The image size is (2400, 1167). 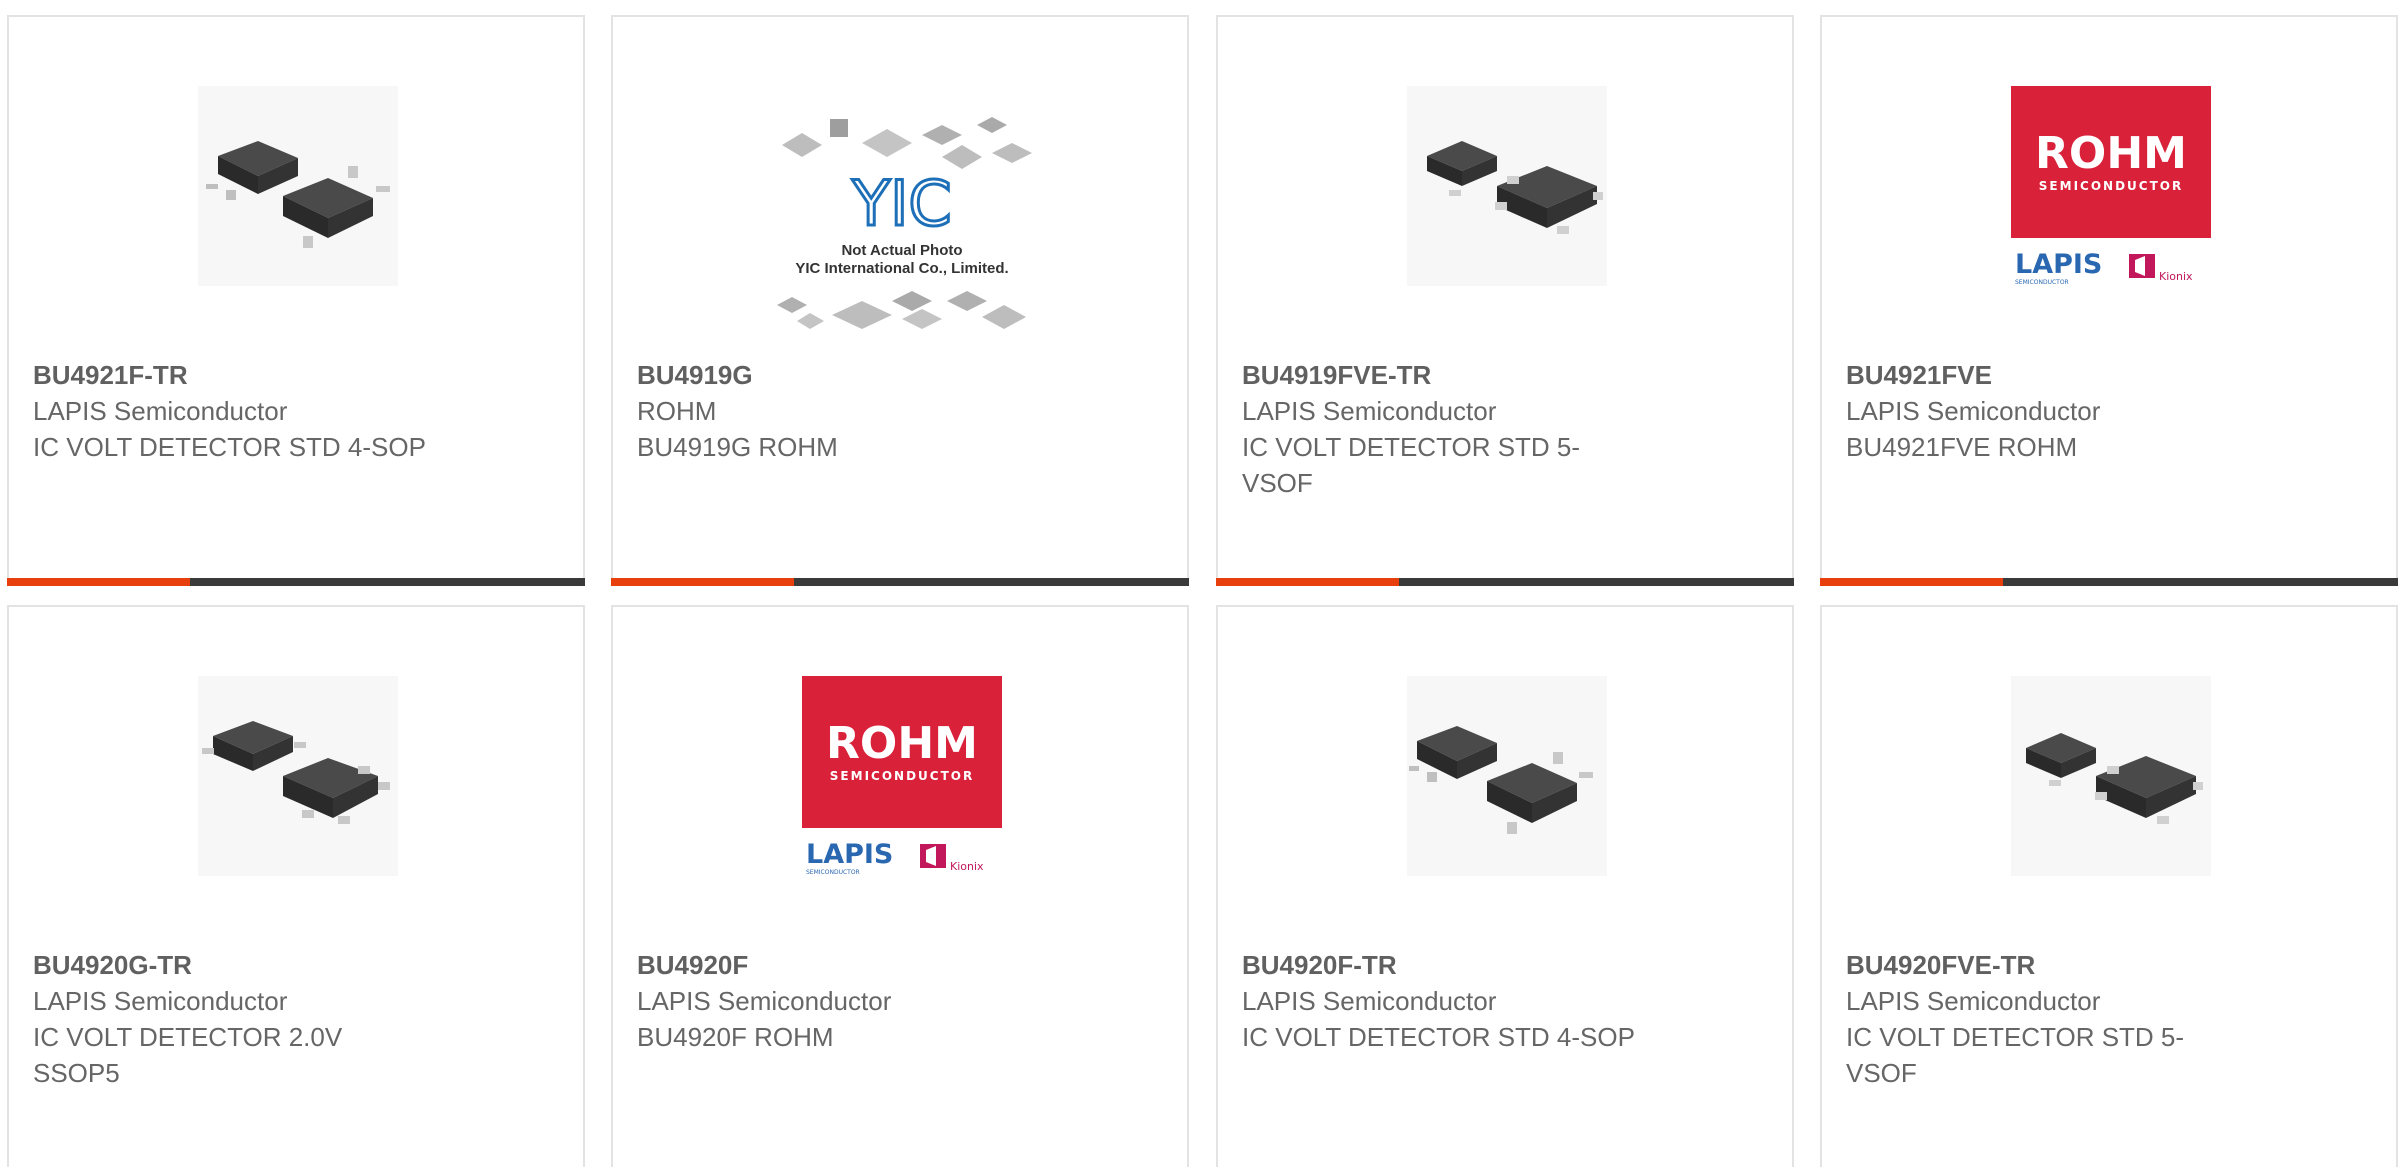 What do you see at coordinates (735, 1037) in the screenshot?
I see `product-description: BU4920F ROHM` at bounding box center [735, 1037].